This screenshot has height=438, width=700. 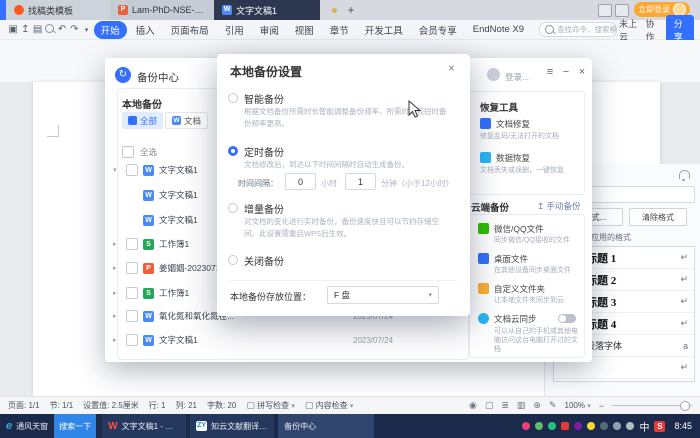 I want to click on view-read-icon: ⊕, so click(x=537, y=405).